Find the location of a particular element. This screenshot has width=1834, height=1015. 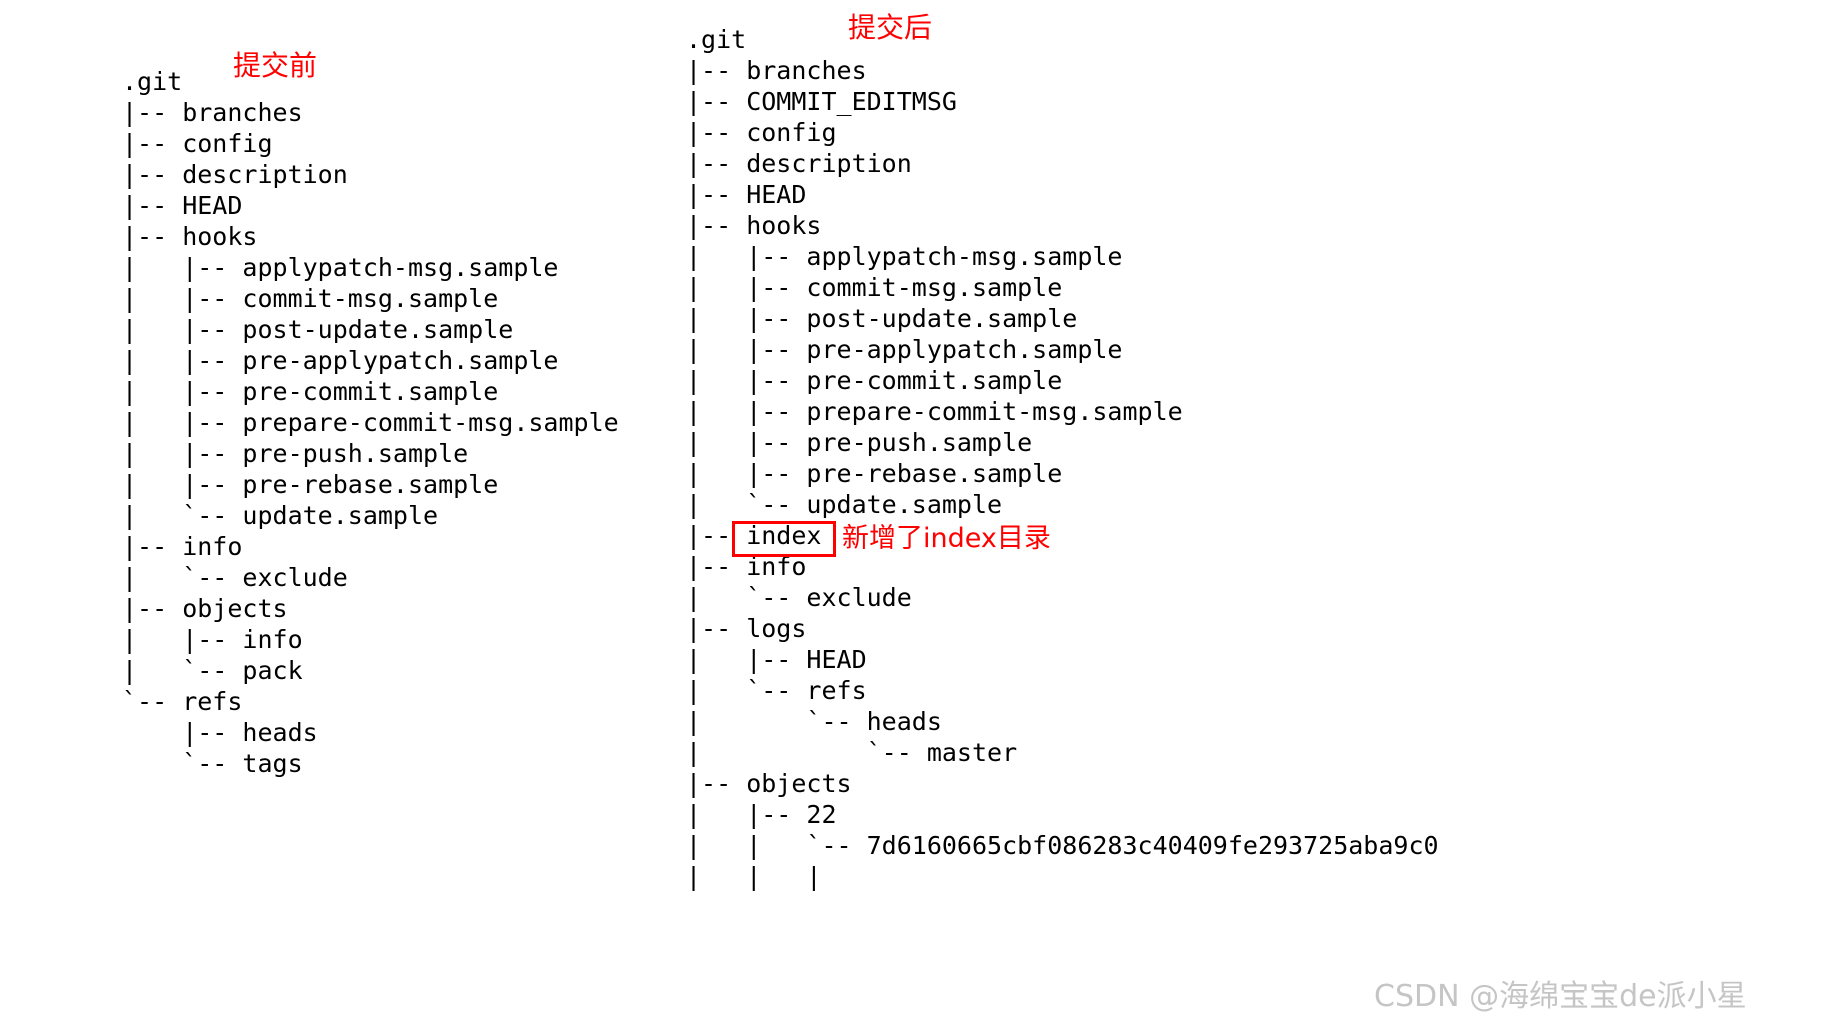

annotation-before-commit: 提交前 is located at coordinates (275, 65).